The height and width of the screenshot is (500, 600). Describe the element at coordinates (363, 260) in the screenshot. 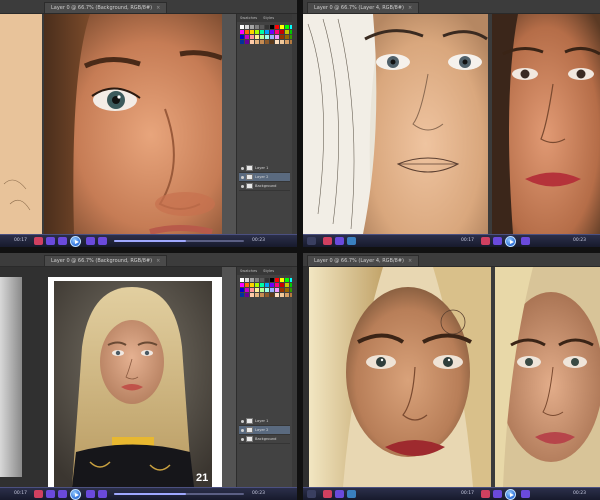

I see `document-tab: Layer 0 @ 66.7% (Layer 4, RGB/8#) ×` at that location.